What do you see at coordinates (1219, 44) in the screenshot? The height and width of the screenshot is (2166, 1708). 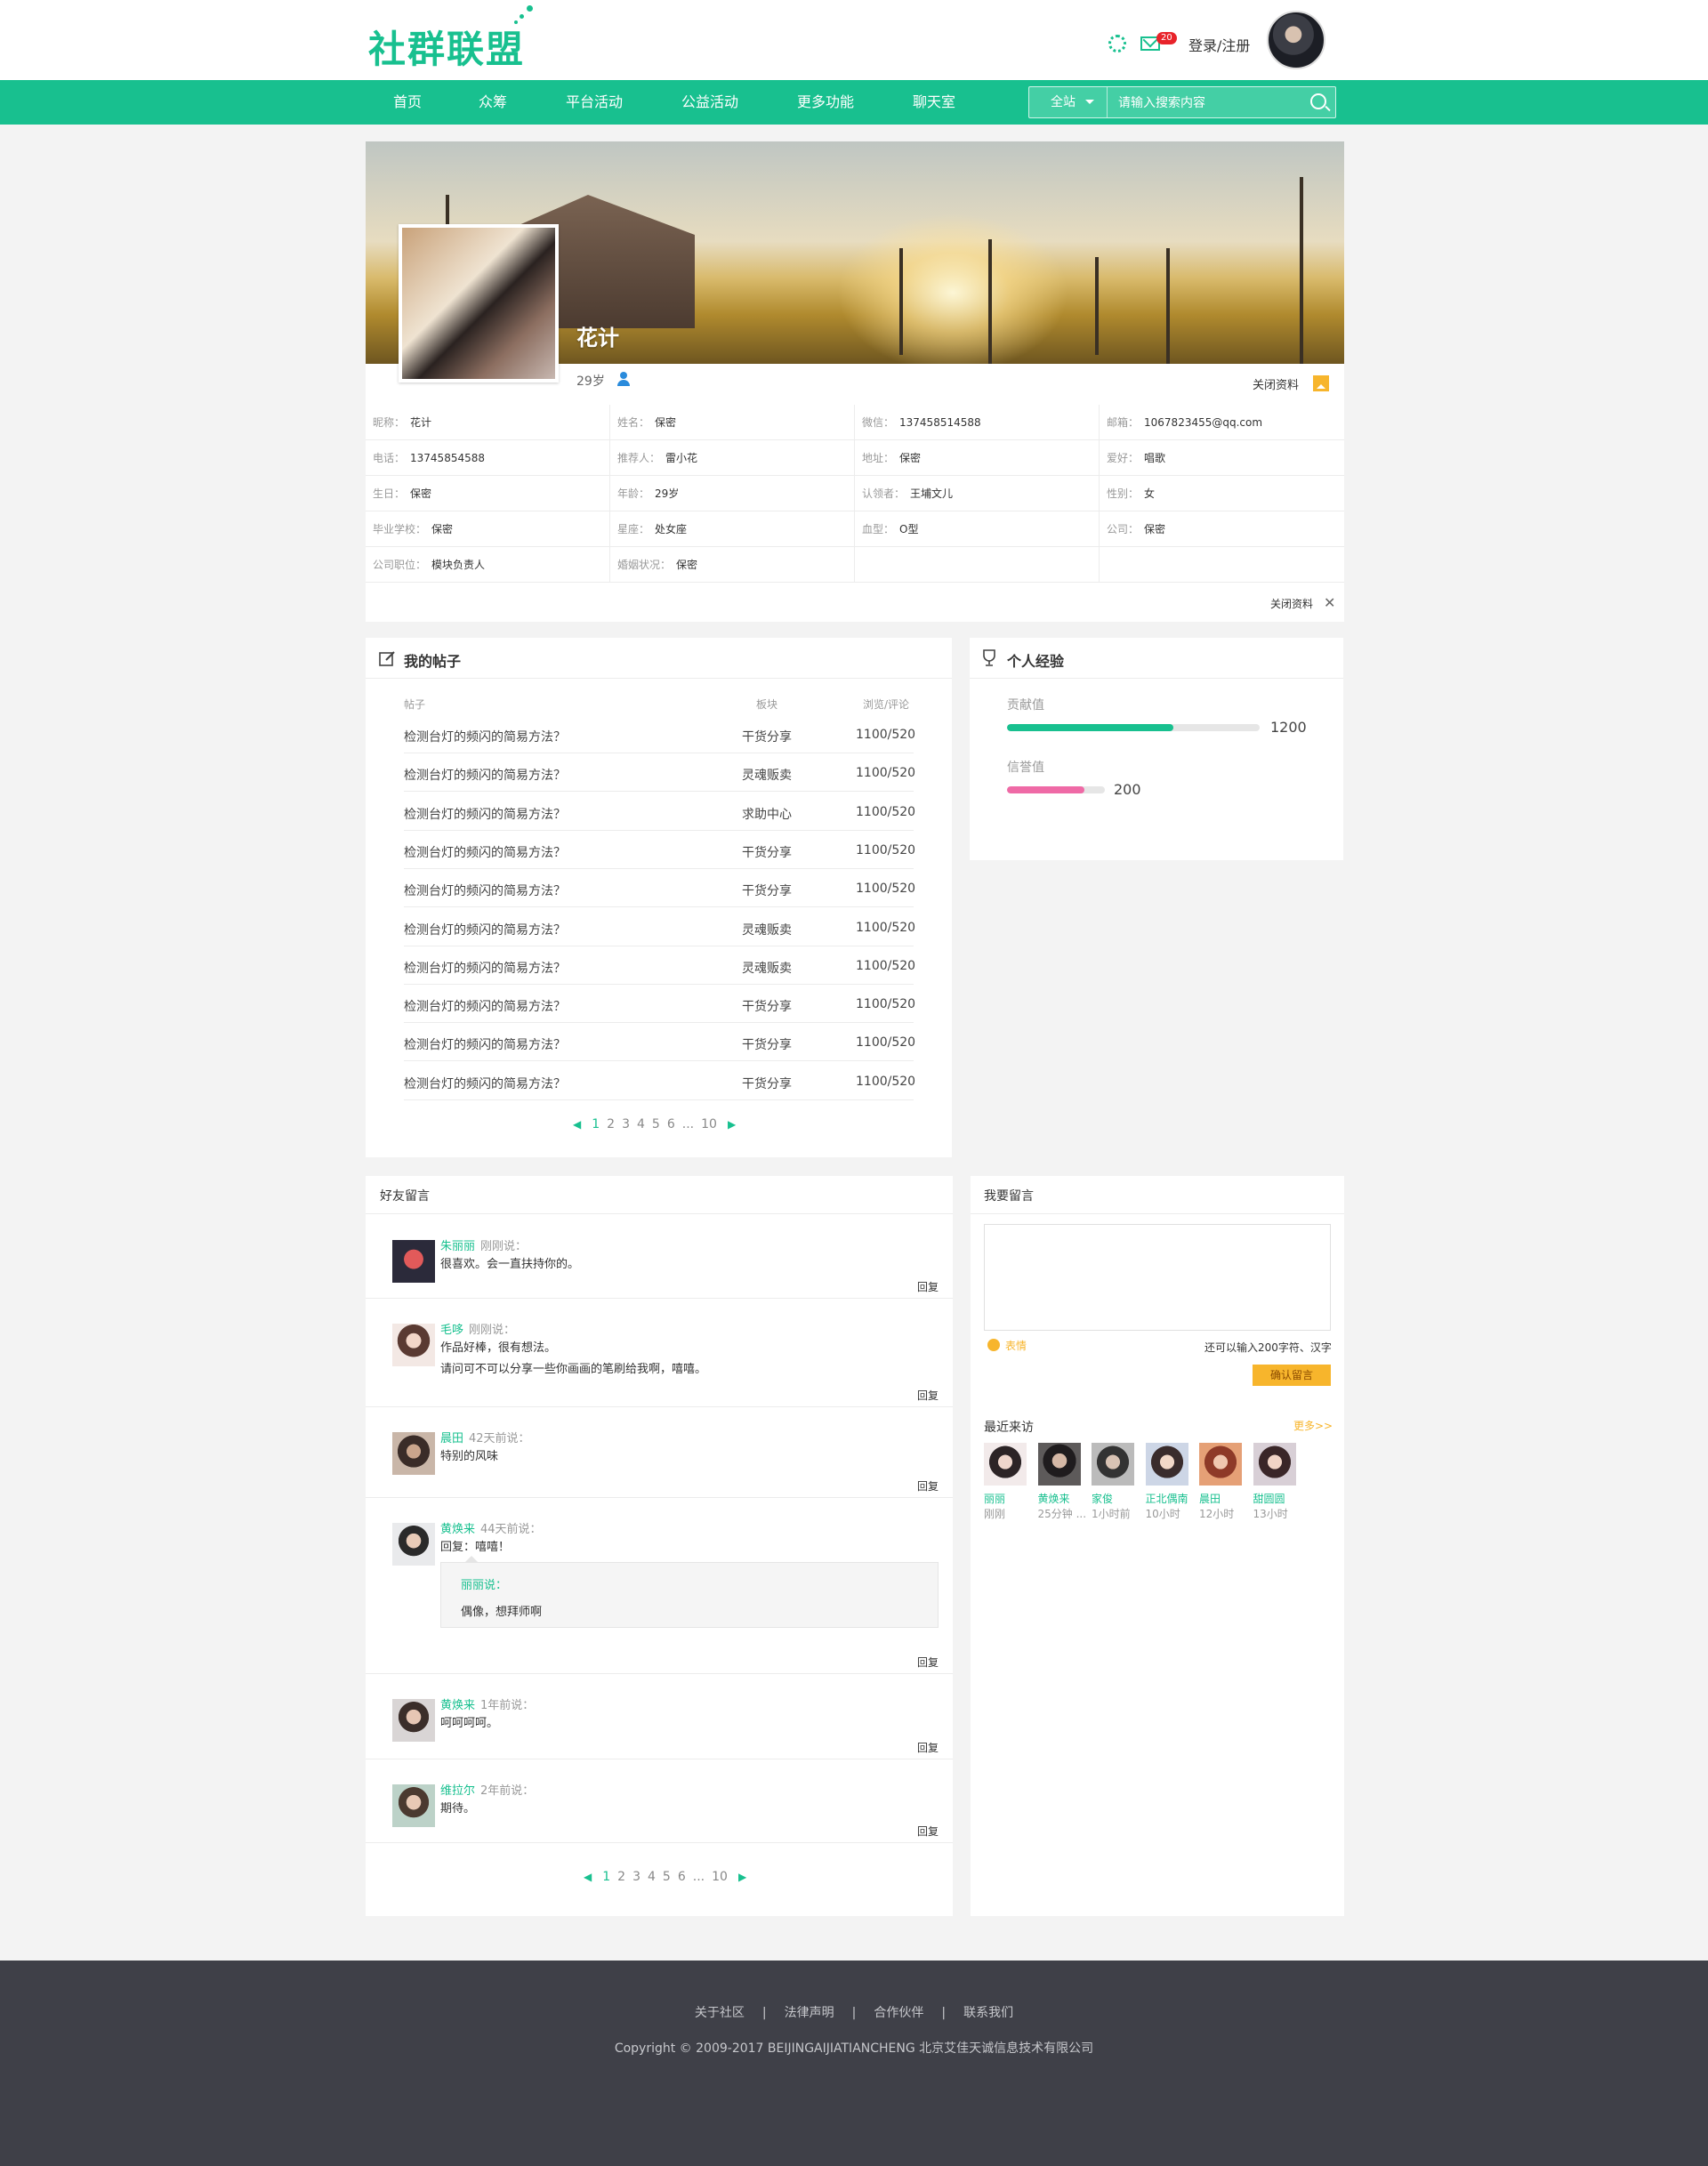 I see `login-register-link: 登录/注册` at bounding box center [1219, 44].